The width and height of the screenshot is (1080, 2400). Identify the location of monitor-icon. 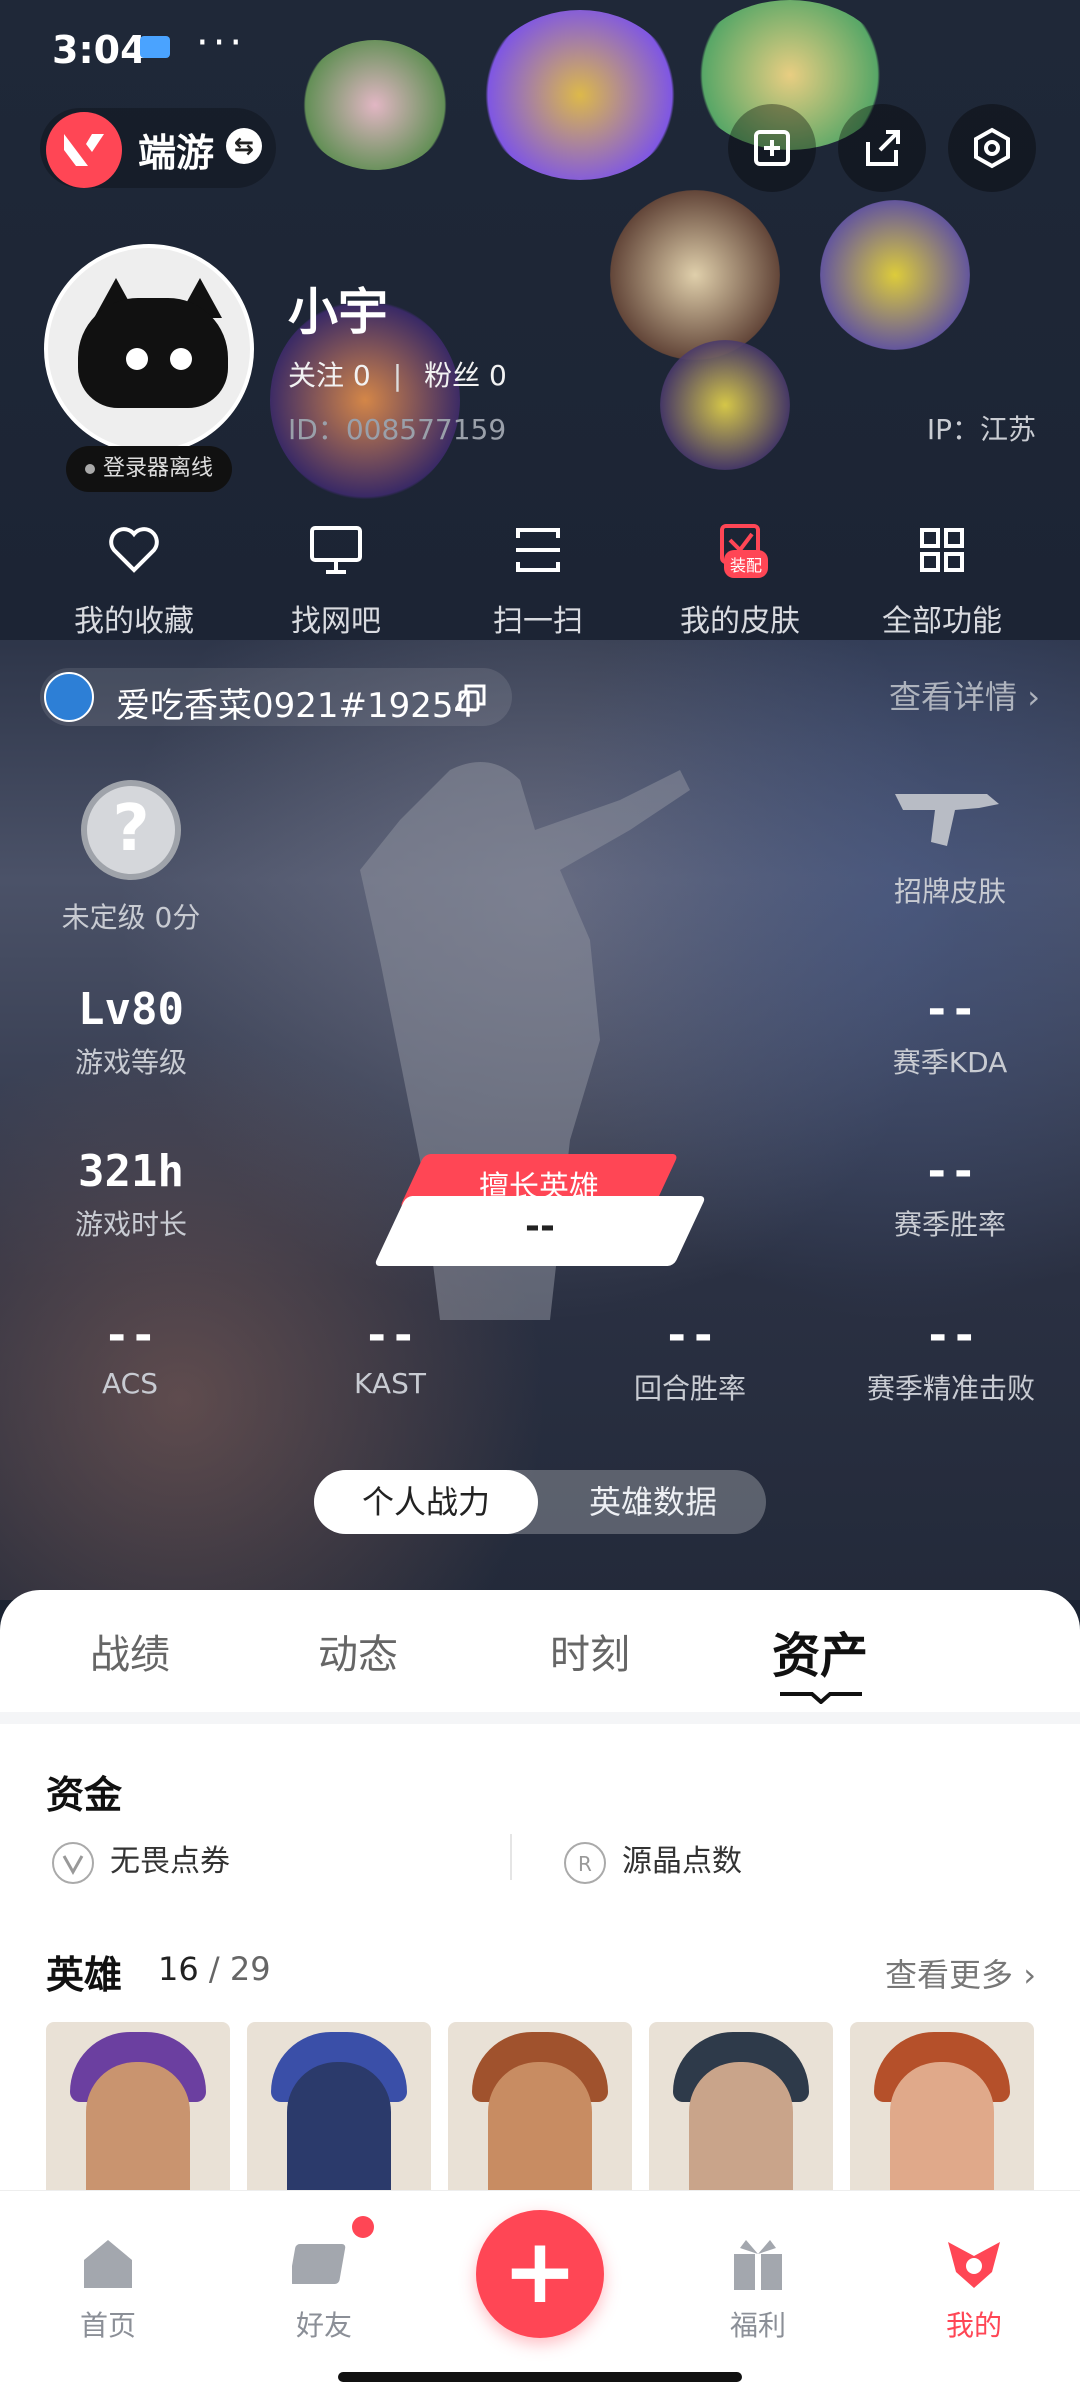
(336, 550).